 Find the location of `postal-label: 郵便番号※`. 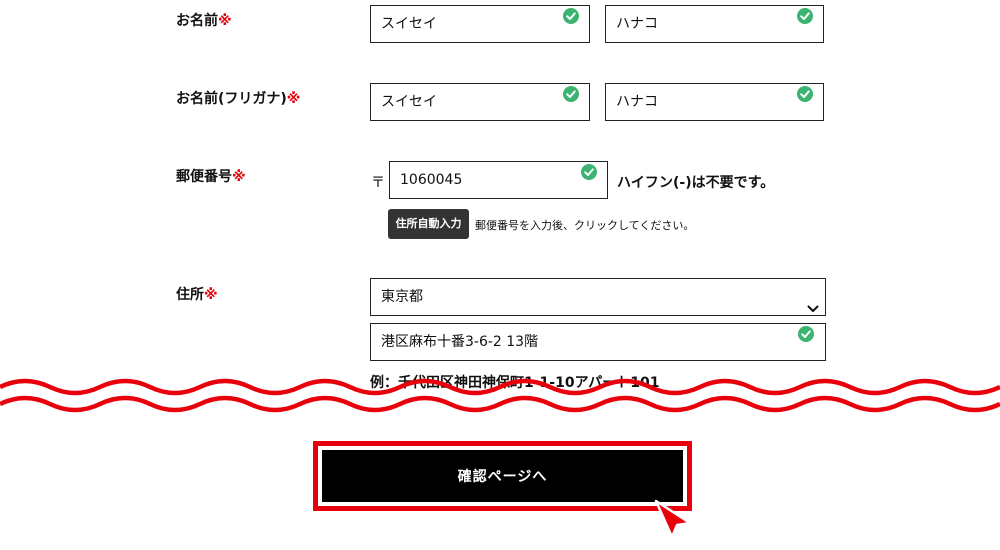

postal-label: 郵便番号※ is located at coordinates (211, 176).